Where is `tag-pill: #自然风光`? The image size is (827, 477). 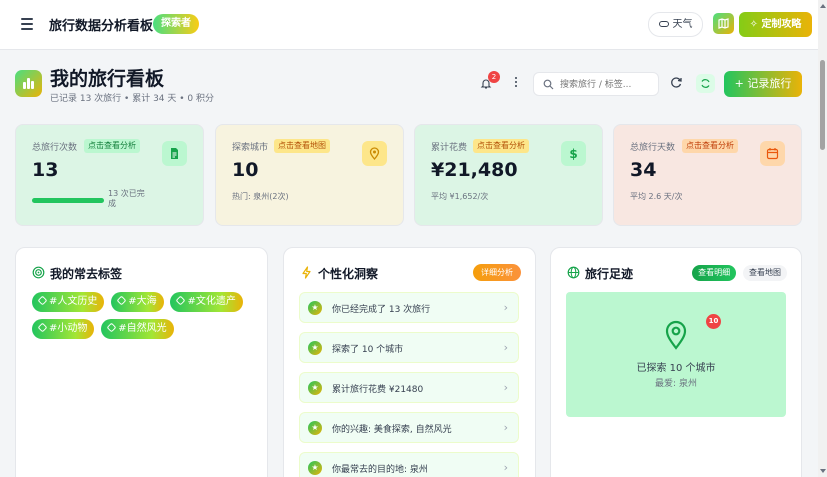
tag-pill: #自然风光 is located at coordinates (137, 329).